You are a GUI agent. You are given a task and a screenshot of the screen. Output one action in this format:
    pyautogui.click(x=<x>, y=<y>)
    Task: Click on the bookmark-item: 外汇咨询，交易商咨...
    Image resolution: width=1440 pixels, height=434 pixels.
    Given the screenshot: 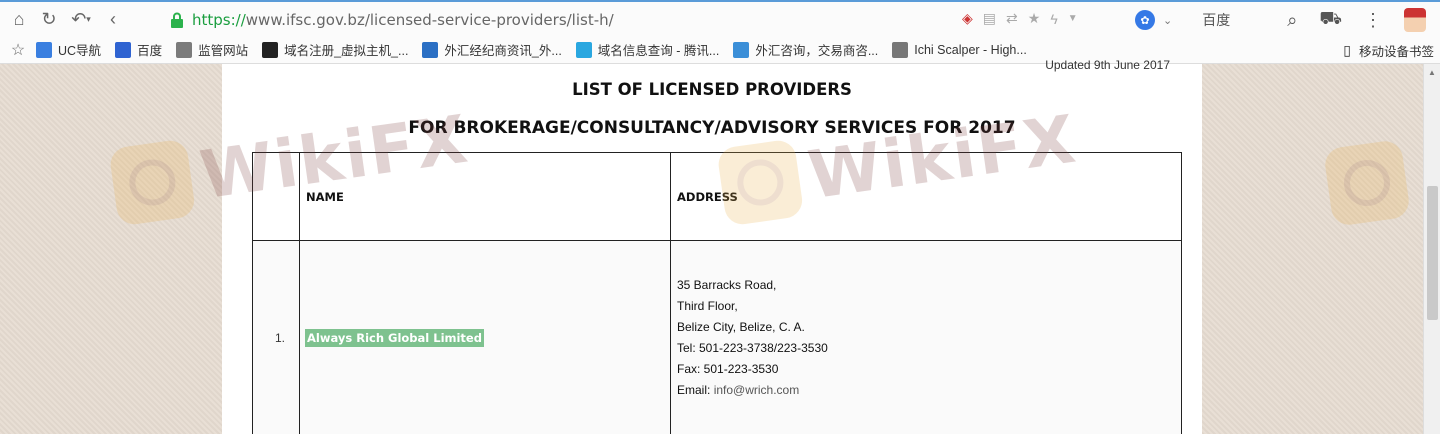 What is the action you would take?
    pyautogui.click(x=805, y=49)
    